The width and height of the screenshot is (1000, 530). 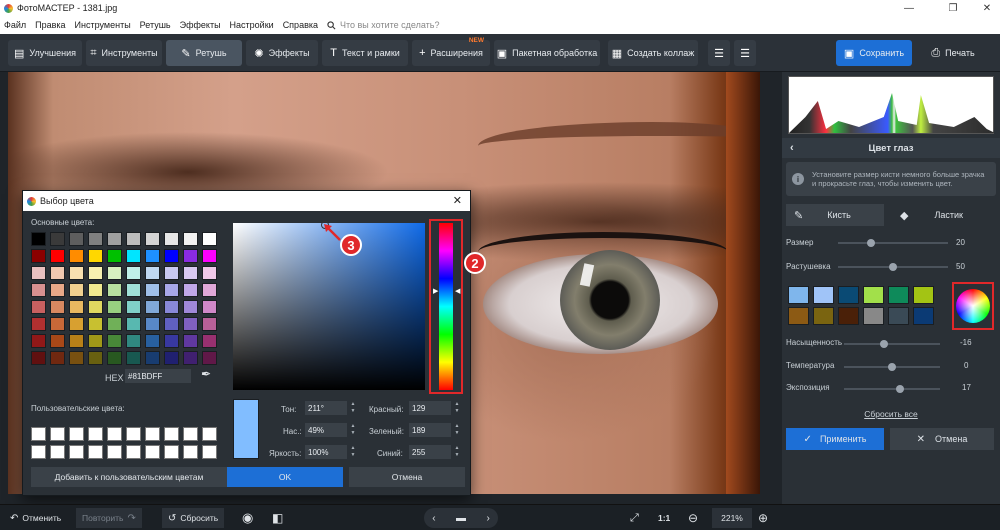 I want to click on exposure-slider-knob, so click(x=899, y=389).